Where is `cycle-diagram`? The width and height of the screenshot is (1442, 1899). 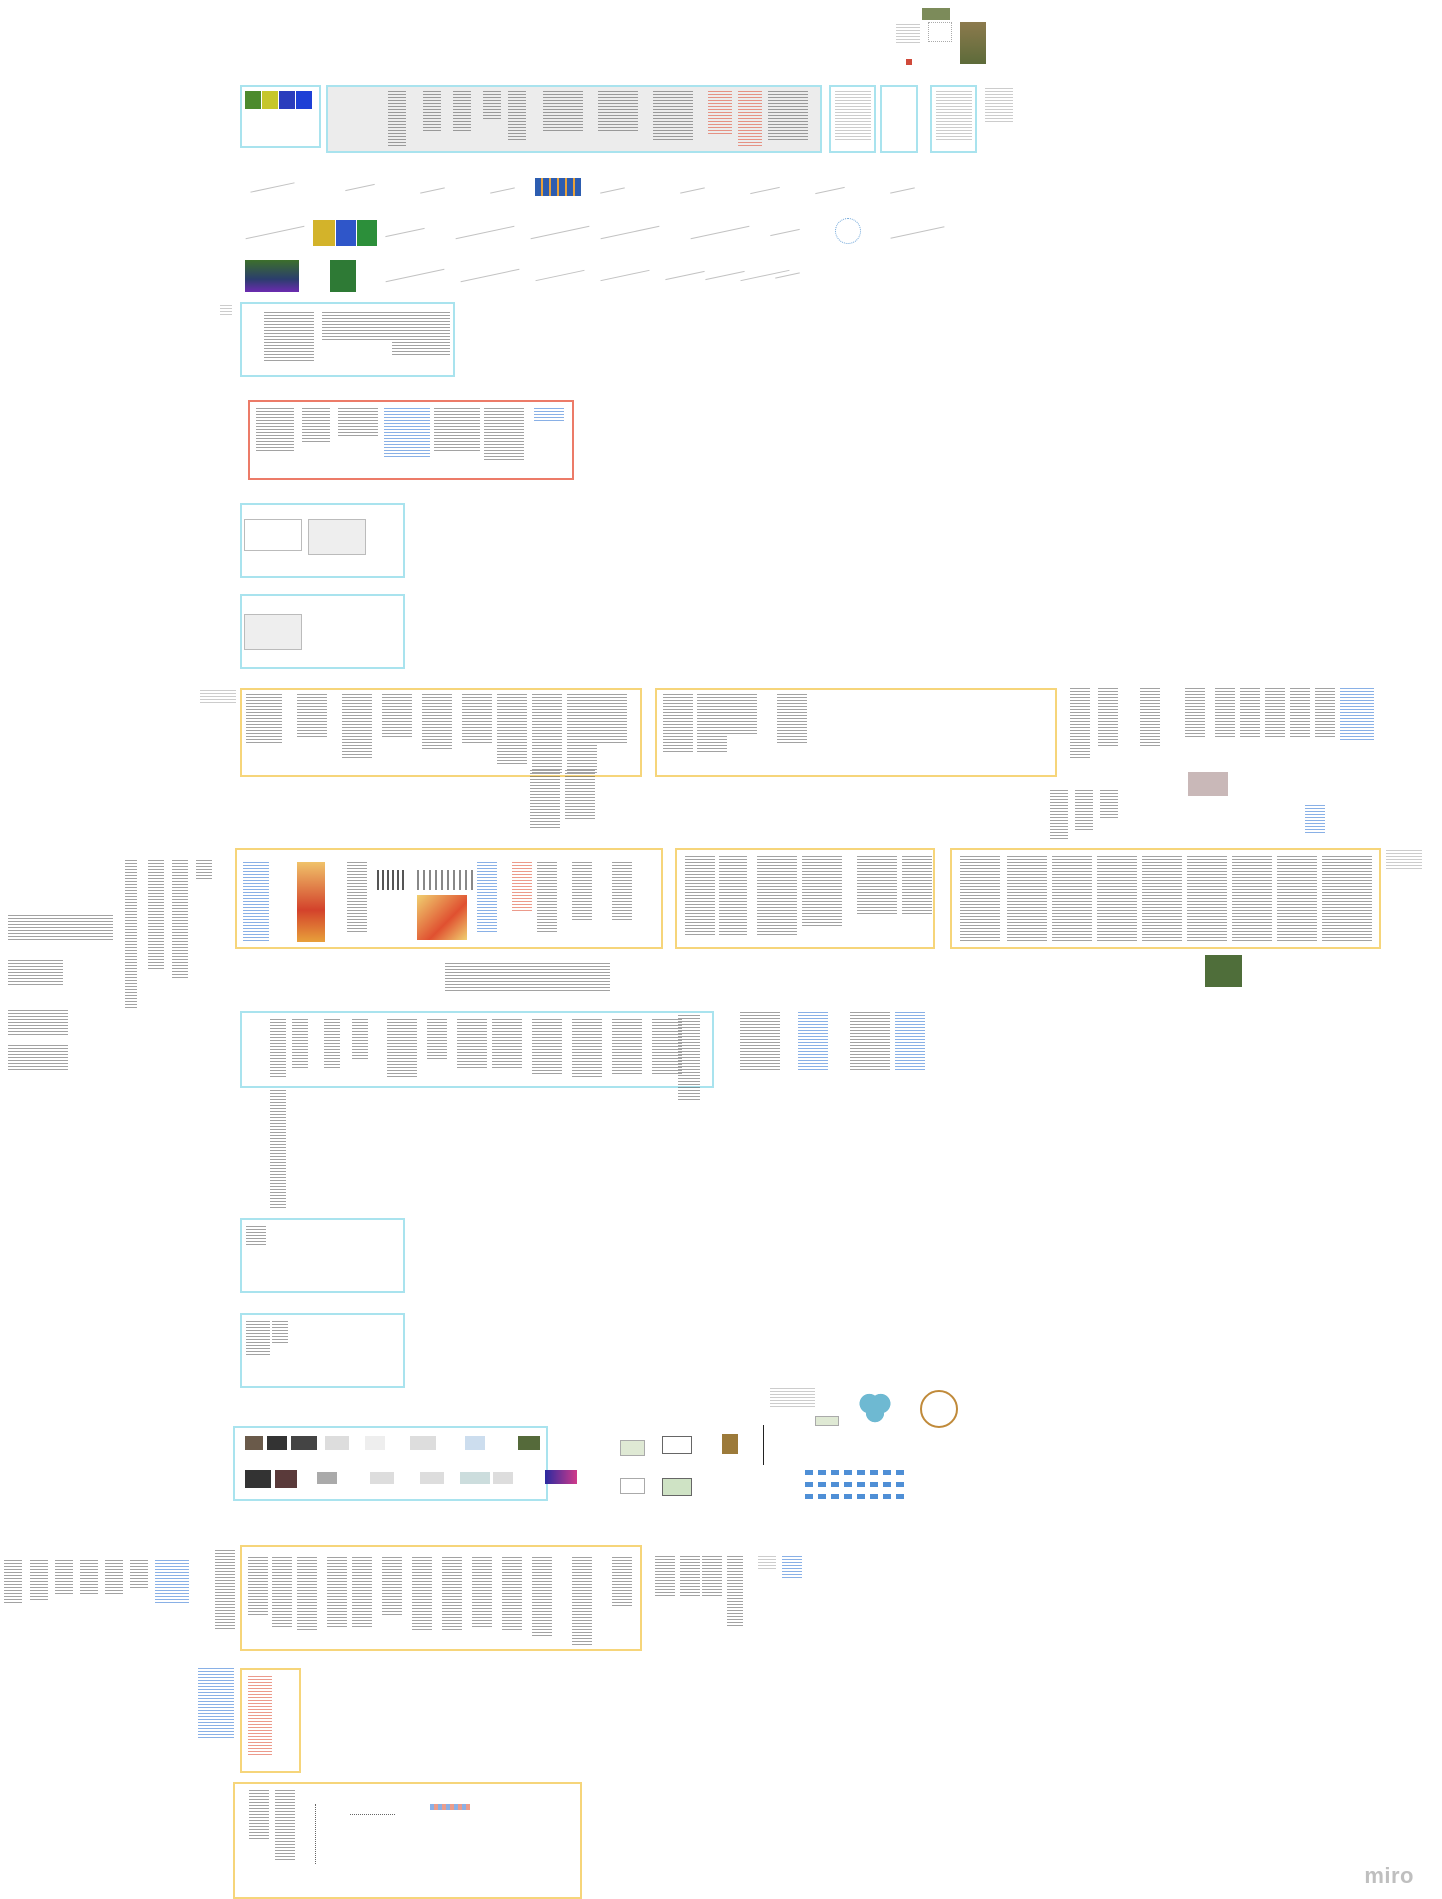
cycle-diagram is located at coordinates (939, 1409).